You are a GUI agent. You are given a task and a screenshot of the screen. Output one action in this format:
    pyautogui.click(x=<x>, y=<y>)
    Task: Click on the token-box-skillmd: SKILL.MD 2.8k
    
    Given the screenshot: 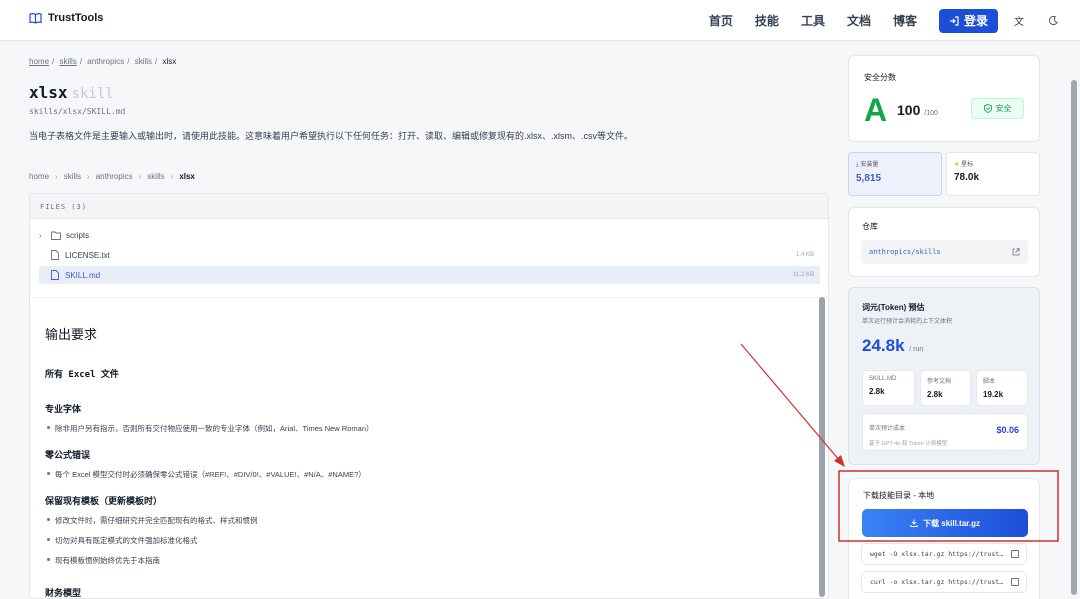 What is the action you would take?
    pyautogui.click(x=888, y=388)
    